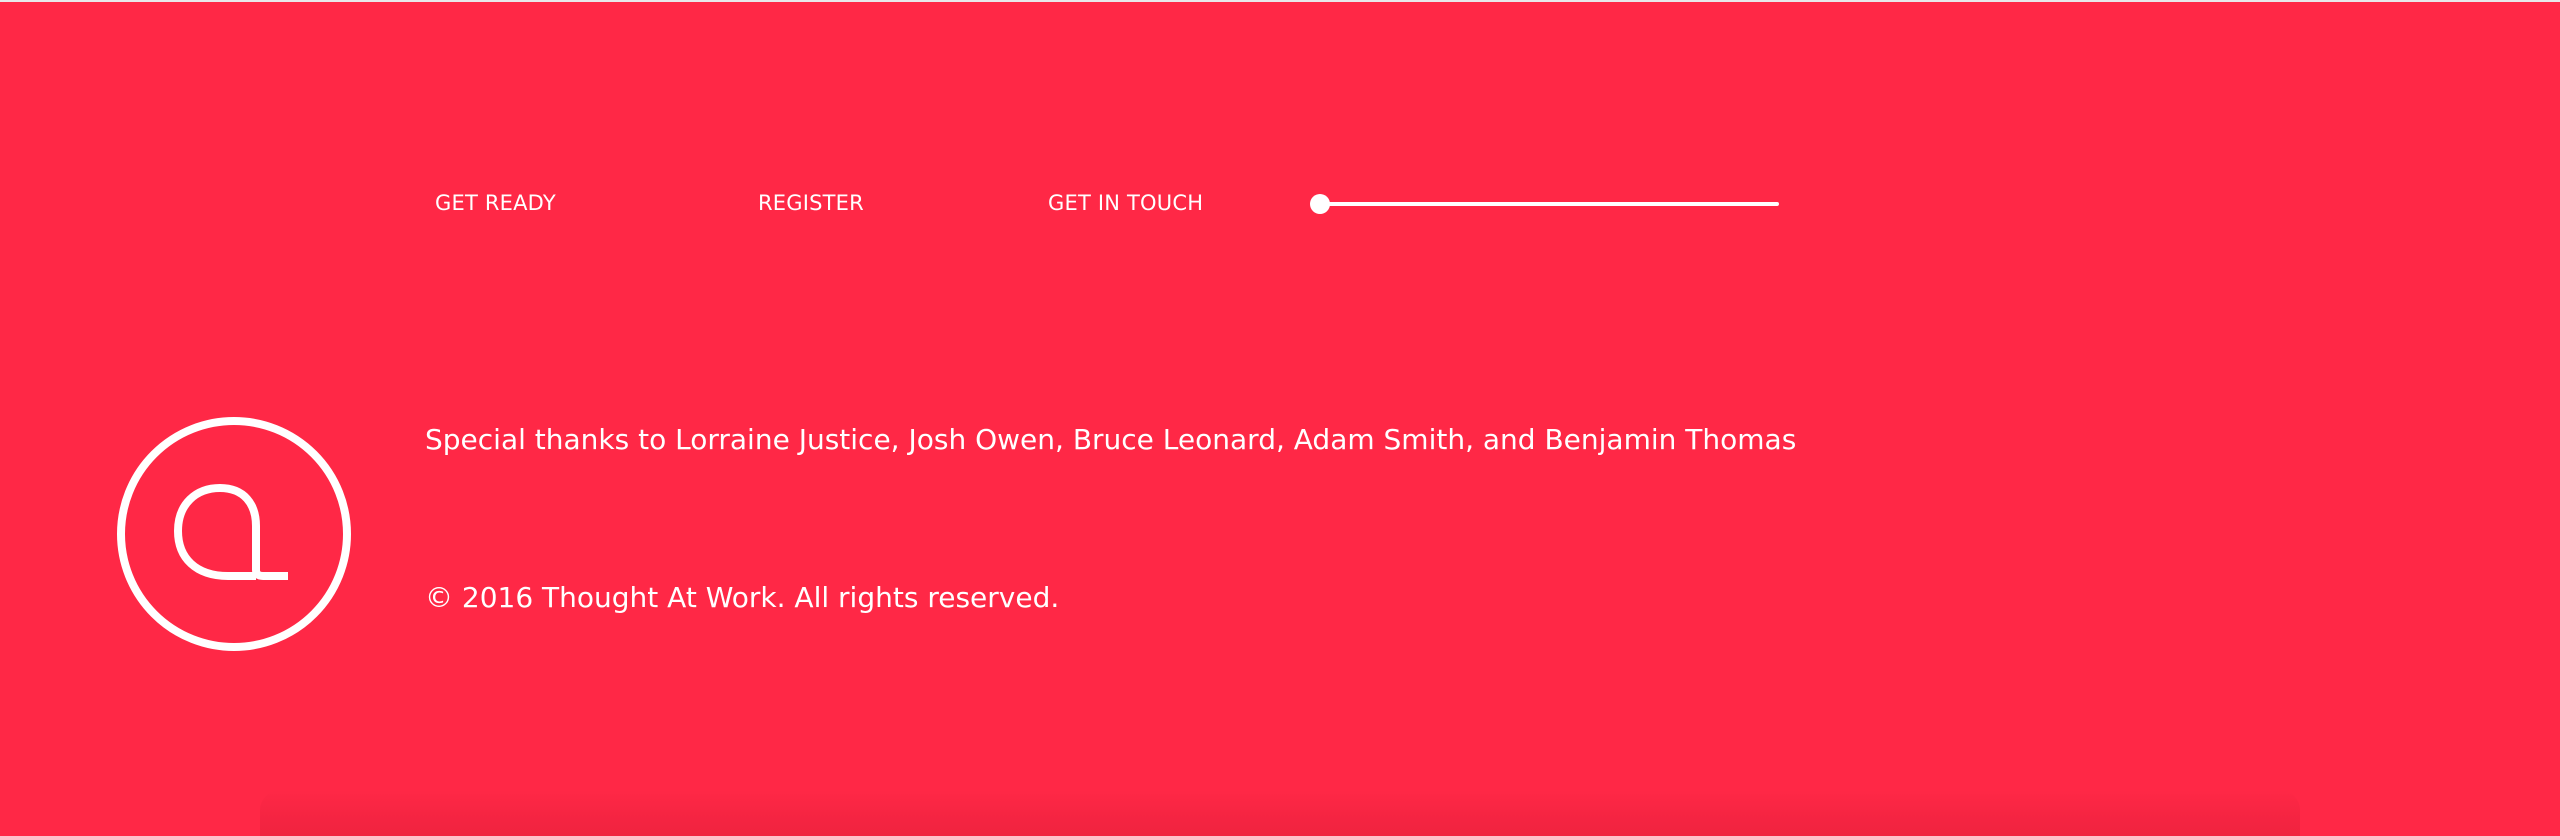 The height and width of the screenshot is (836, 2560). Describe the element at coordinates (1320, 204) in the screenshot. I see `scroll-progress-handle` at that location.